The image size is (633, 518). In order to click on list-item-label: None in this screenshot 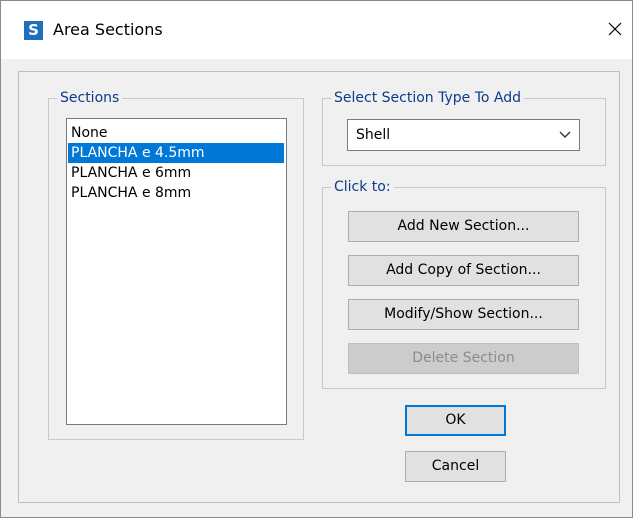, I will do `click(89, 133)`.